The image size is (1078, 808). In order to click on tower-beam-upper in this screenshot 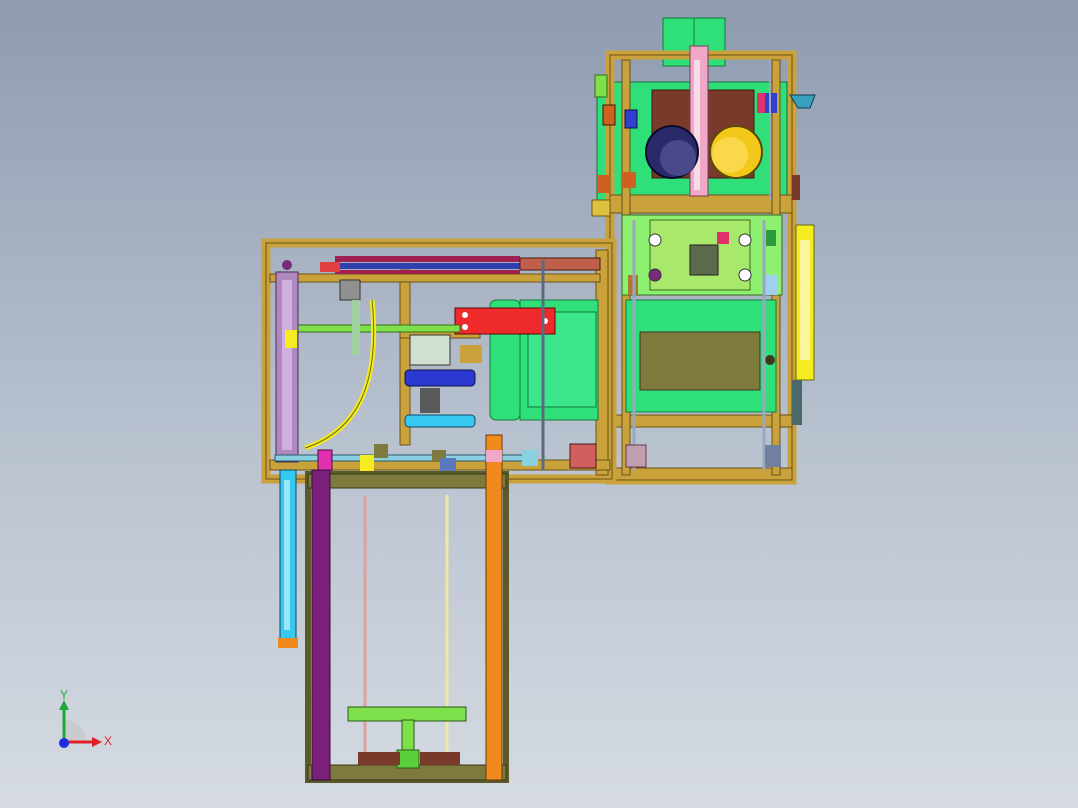, I will do `click(701, 204)`.